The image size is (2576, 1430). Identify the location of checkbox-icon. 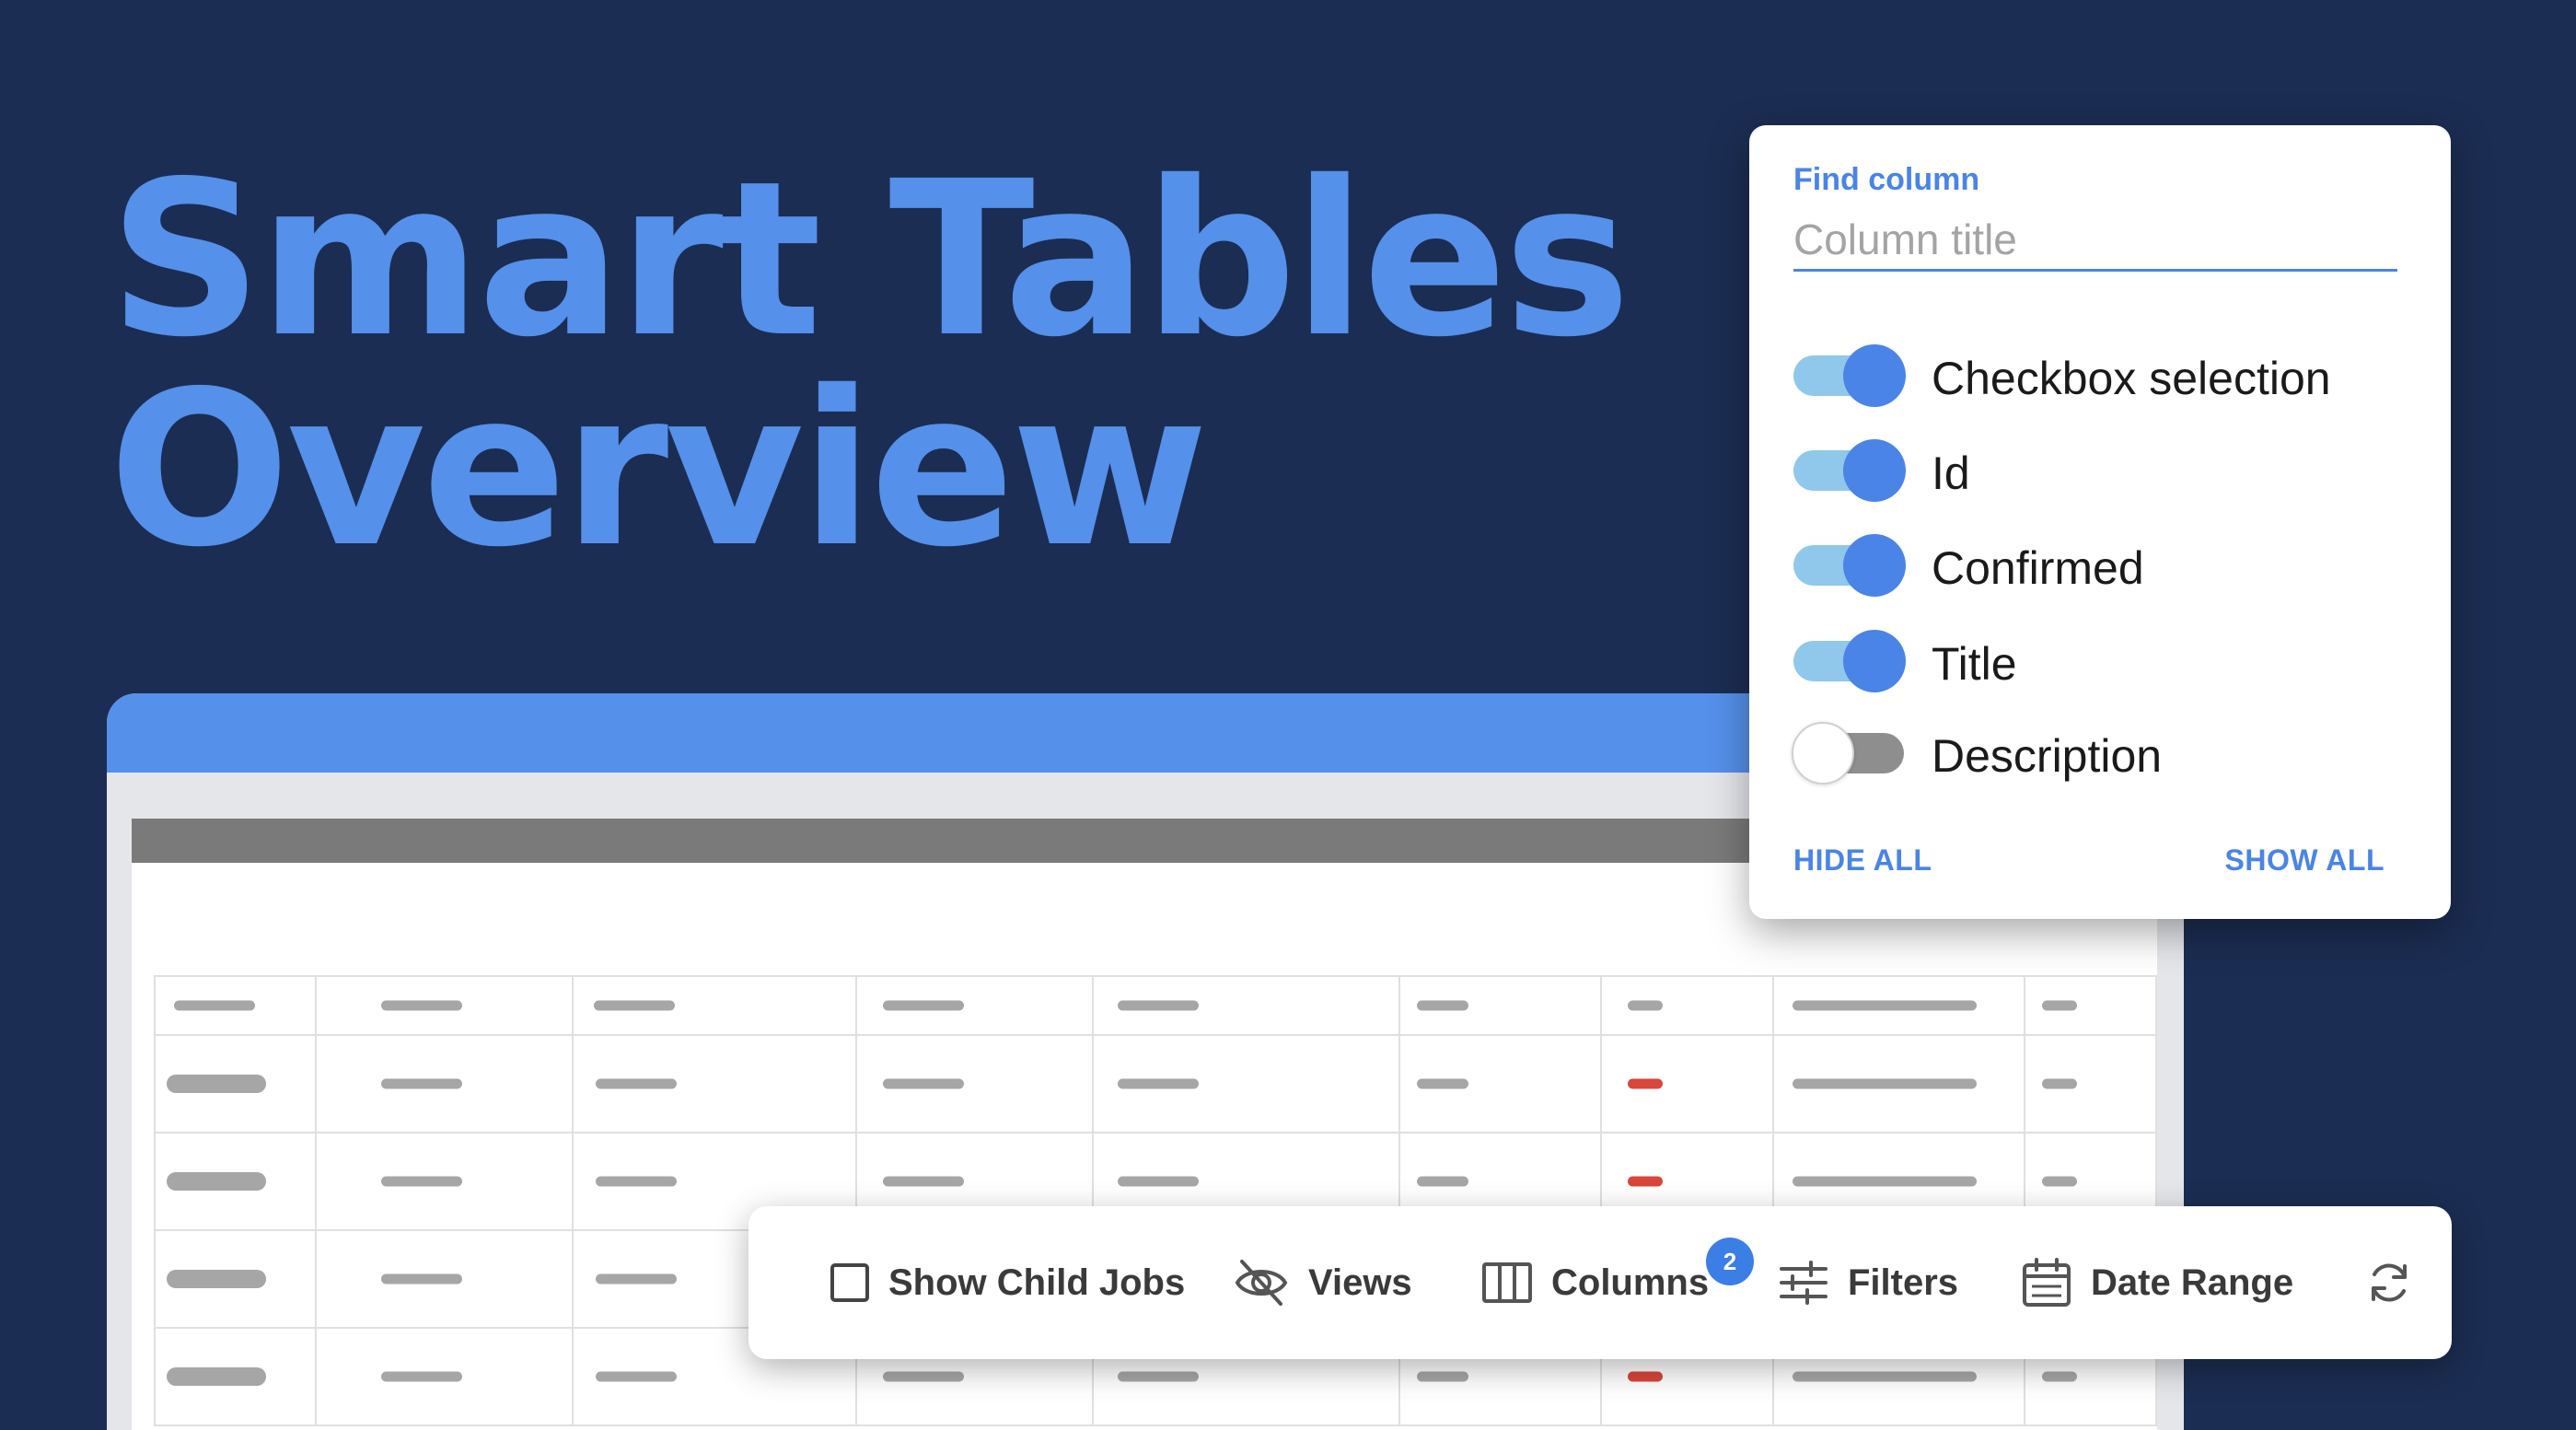
(850, 1282).